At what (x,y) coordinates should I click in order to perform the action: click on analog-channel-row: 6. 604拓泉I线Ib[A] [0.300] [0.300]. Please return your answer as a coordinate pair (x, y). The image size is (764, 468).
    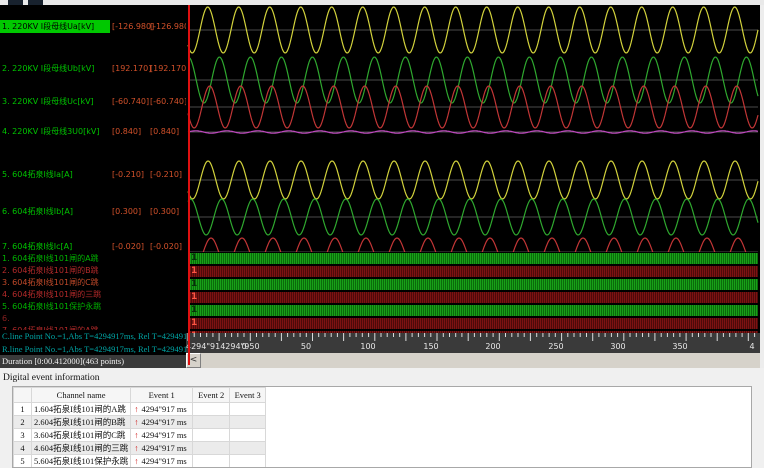
    Looking at the image, I should click on (93, 211).